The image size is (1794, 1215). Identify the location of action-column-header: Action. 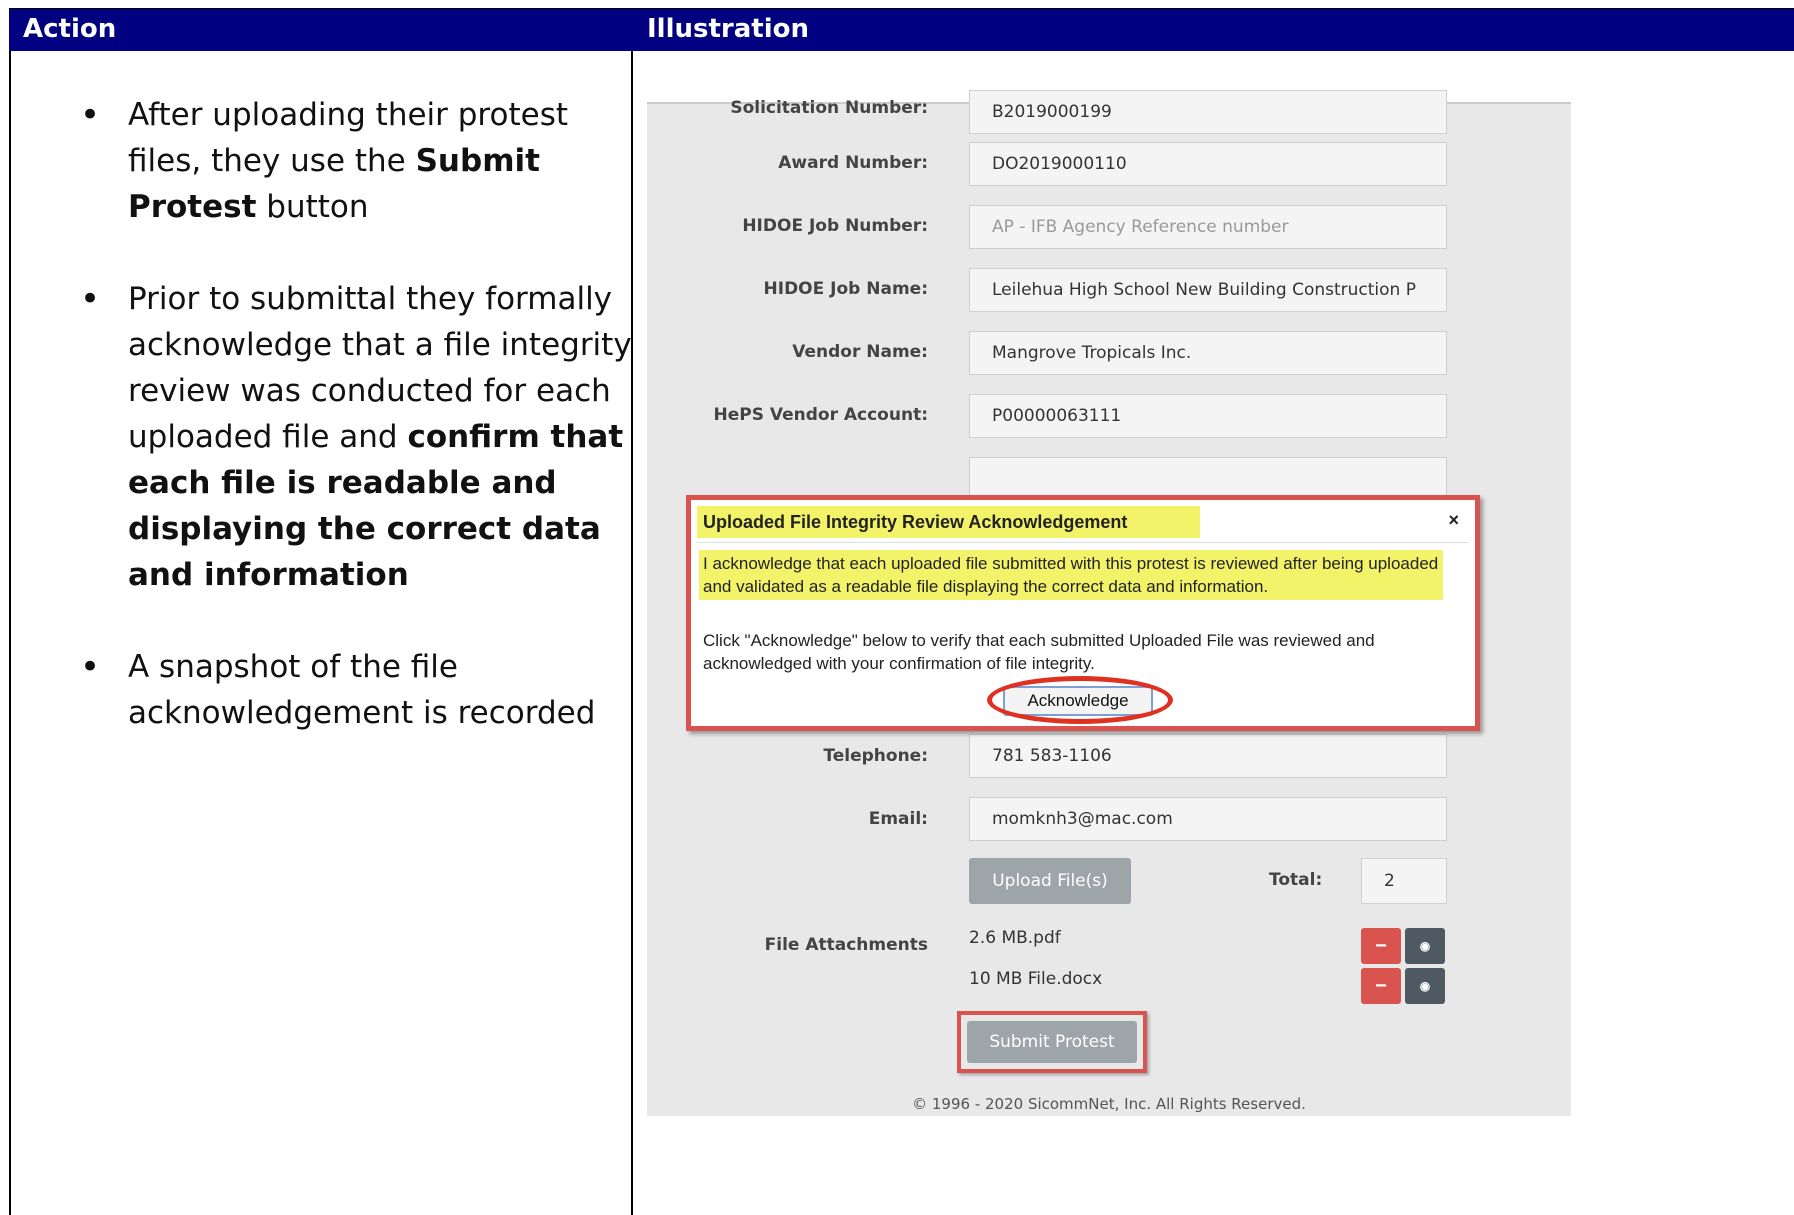
(70, 29).